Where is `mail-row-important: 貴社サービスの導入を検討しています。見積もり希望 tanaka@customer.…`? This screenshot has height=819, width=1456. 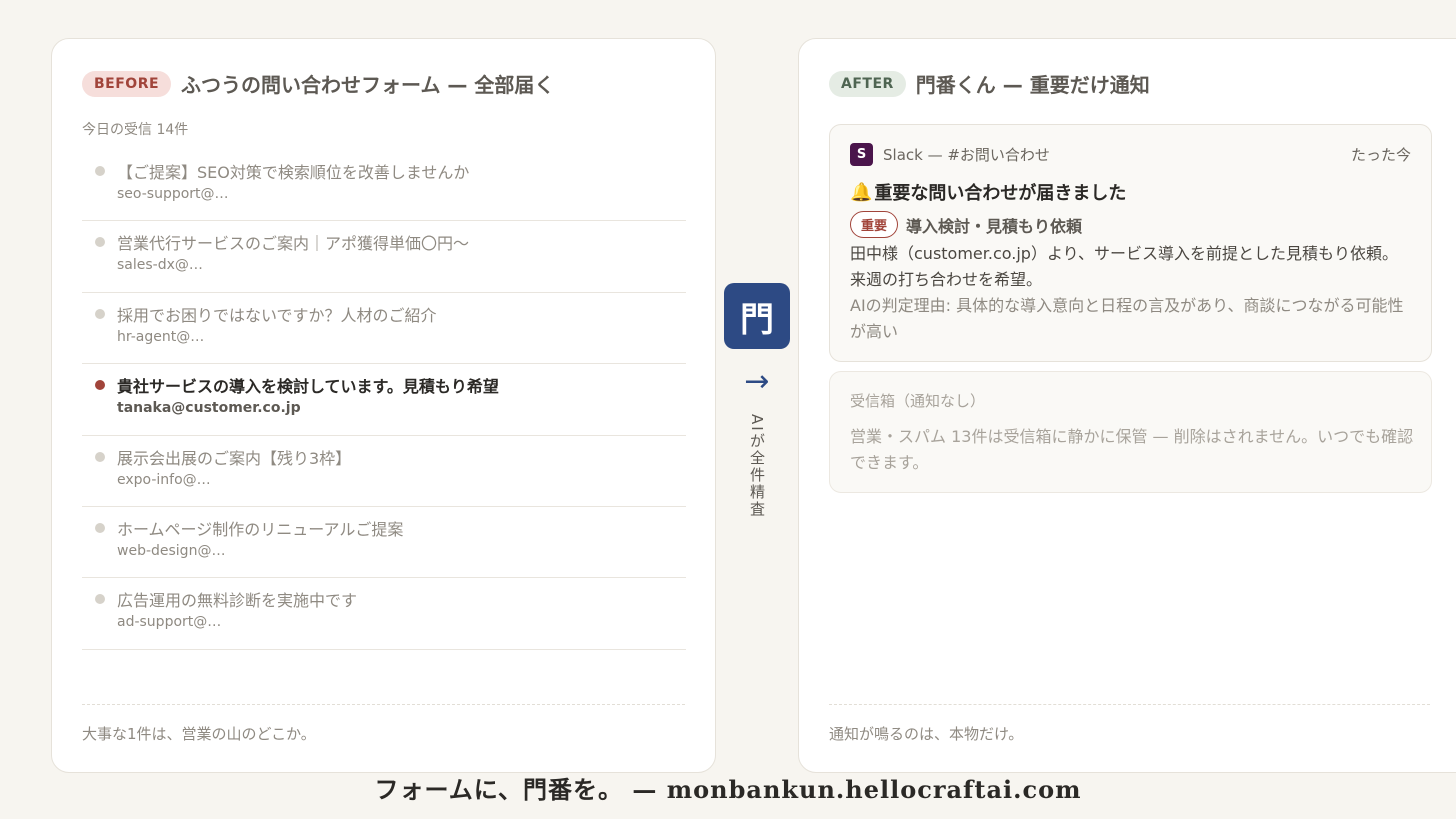
mail-row-important: 貴社サービスの導入を検討しています。見積もり希望 tanaka@customer.… is located at coordinates (384, 400).